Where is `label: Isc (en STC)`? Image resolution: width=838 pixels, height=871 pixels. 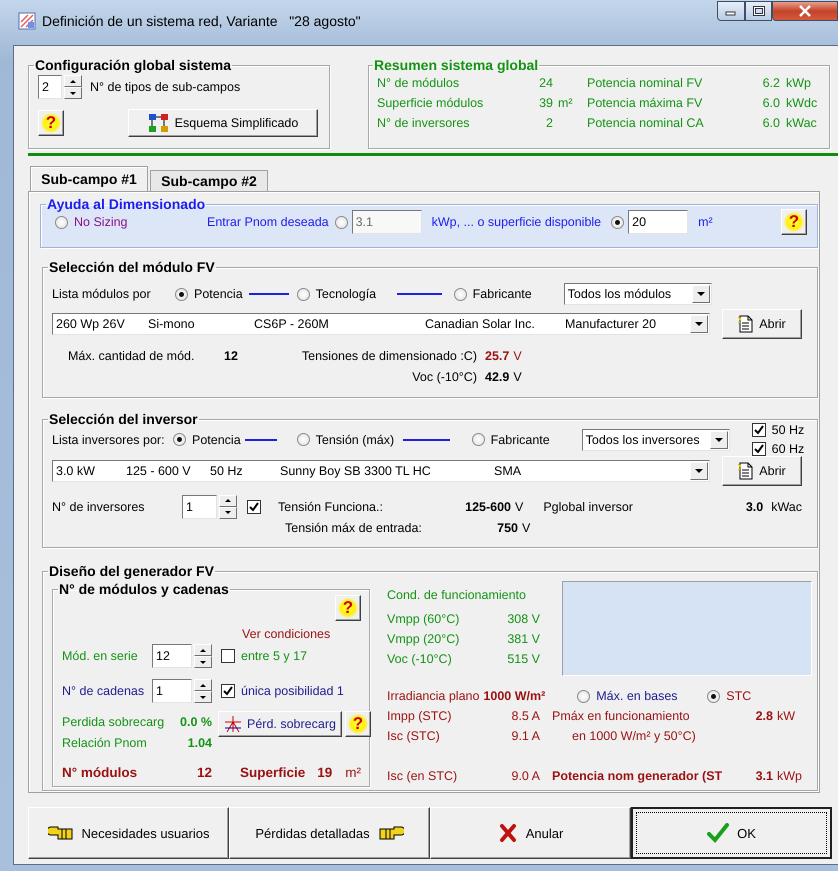 label: Isc (en STC) is located at coordinates (422, 776).